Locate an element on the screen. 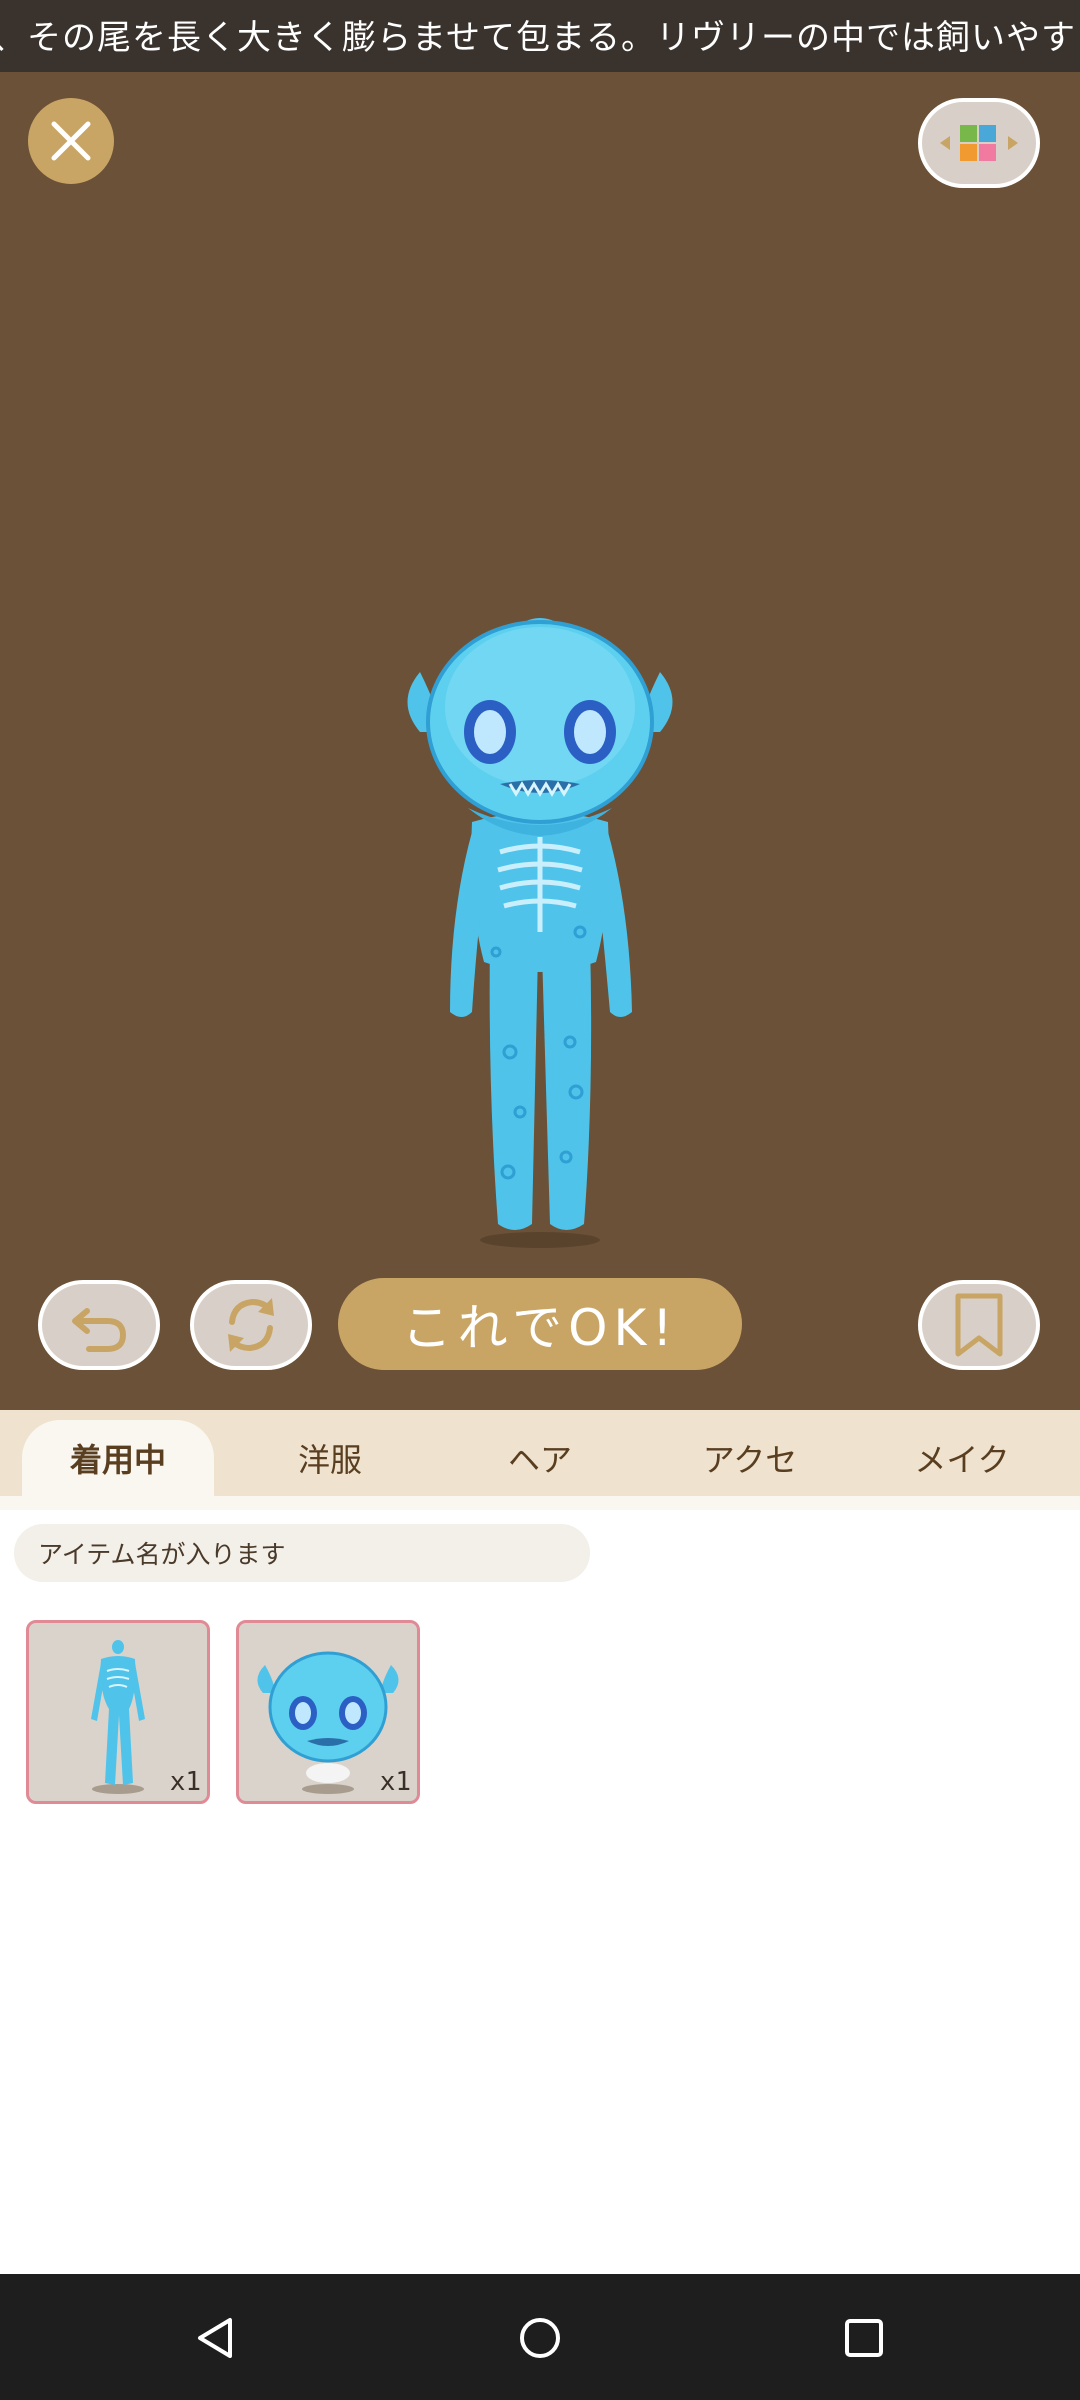 The width and height of the screenshot is (1080, 2400). tab-makeup: メイク is located at coordinates (962, 1458).